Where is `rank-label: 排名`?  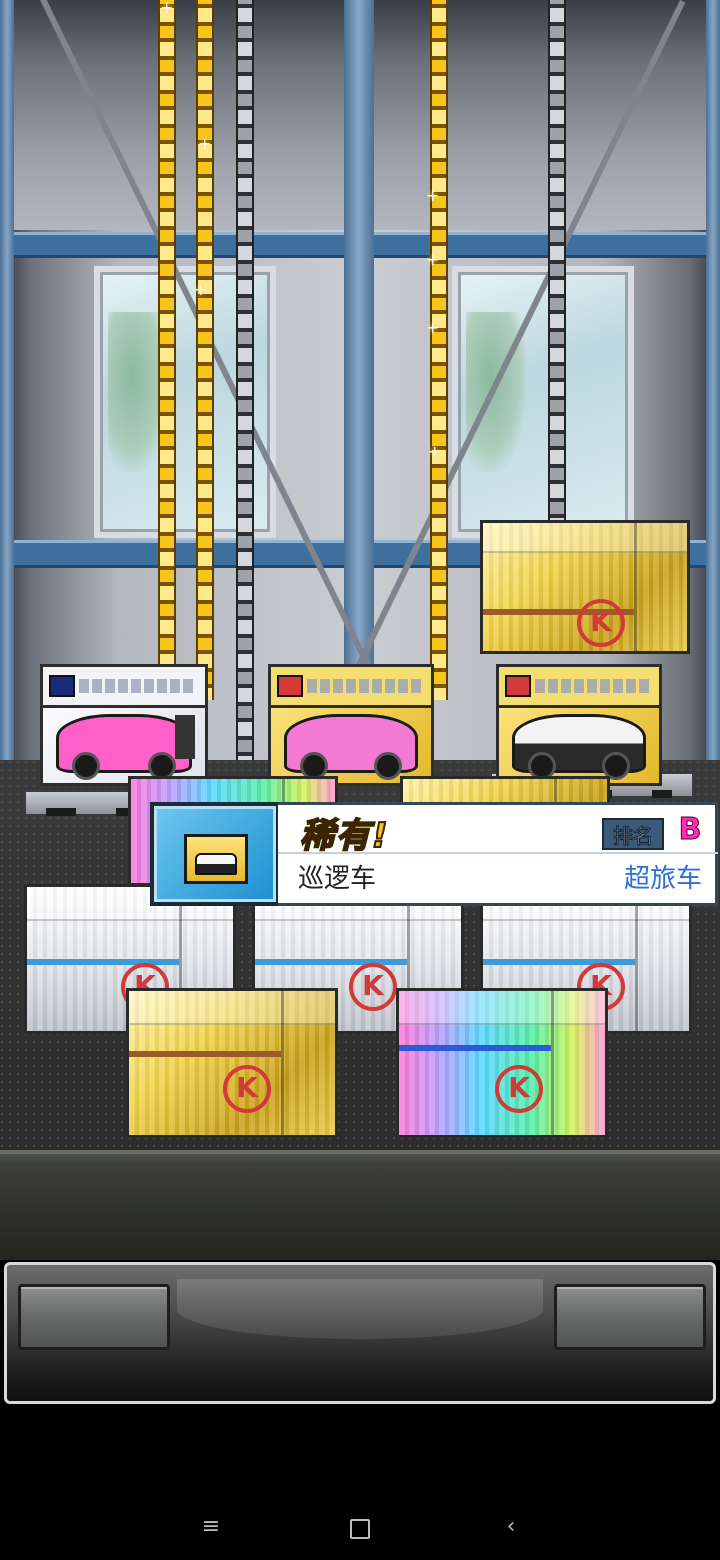
rank-label: 排名 is located at coordinates (633, 834).